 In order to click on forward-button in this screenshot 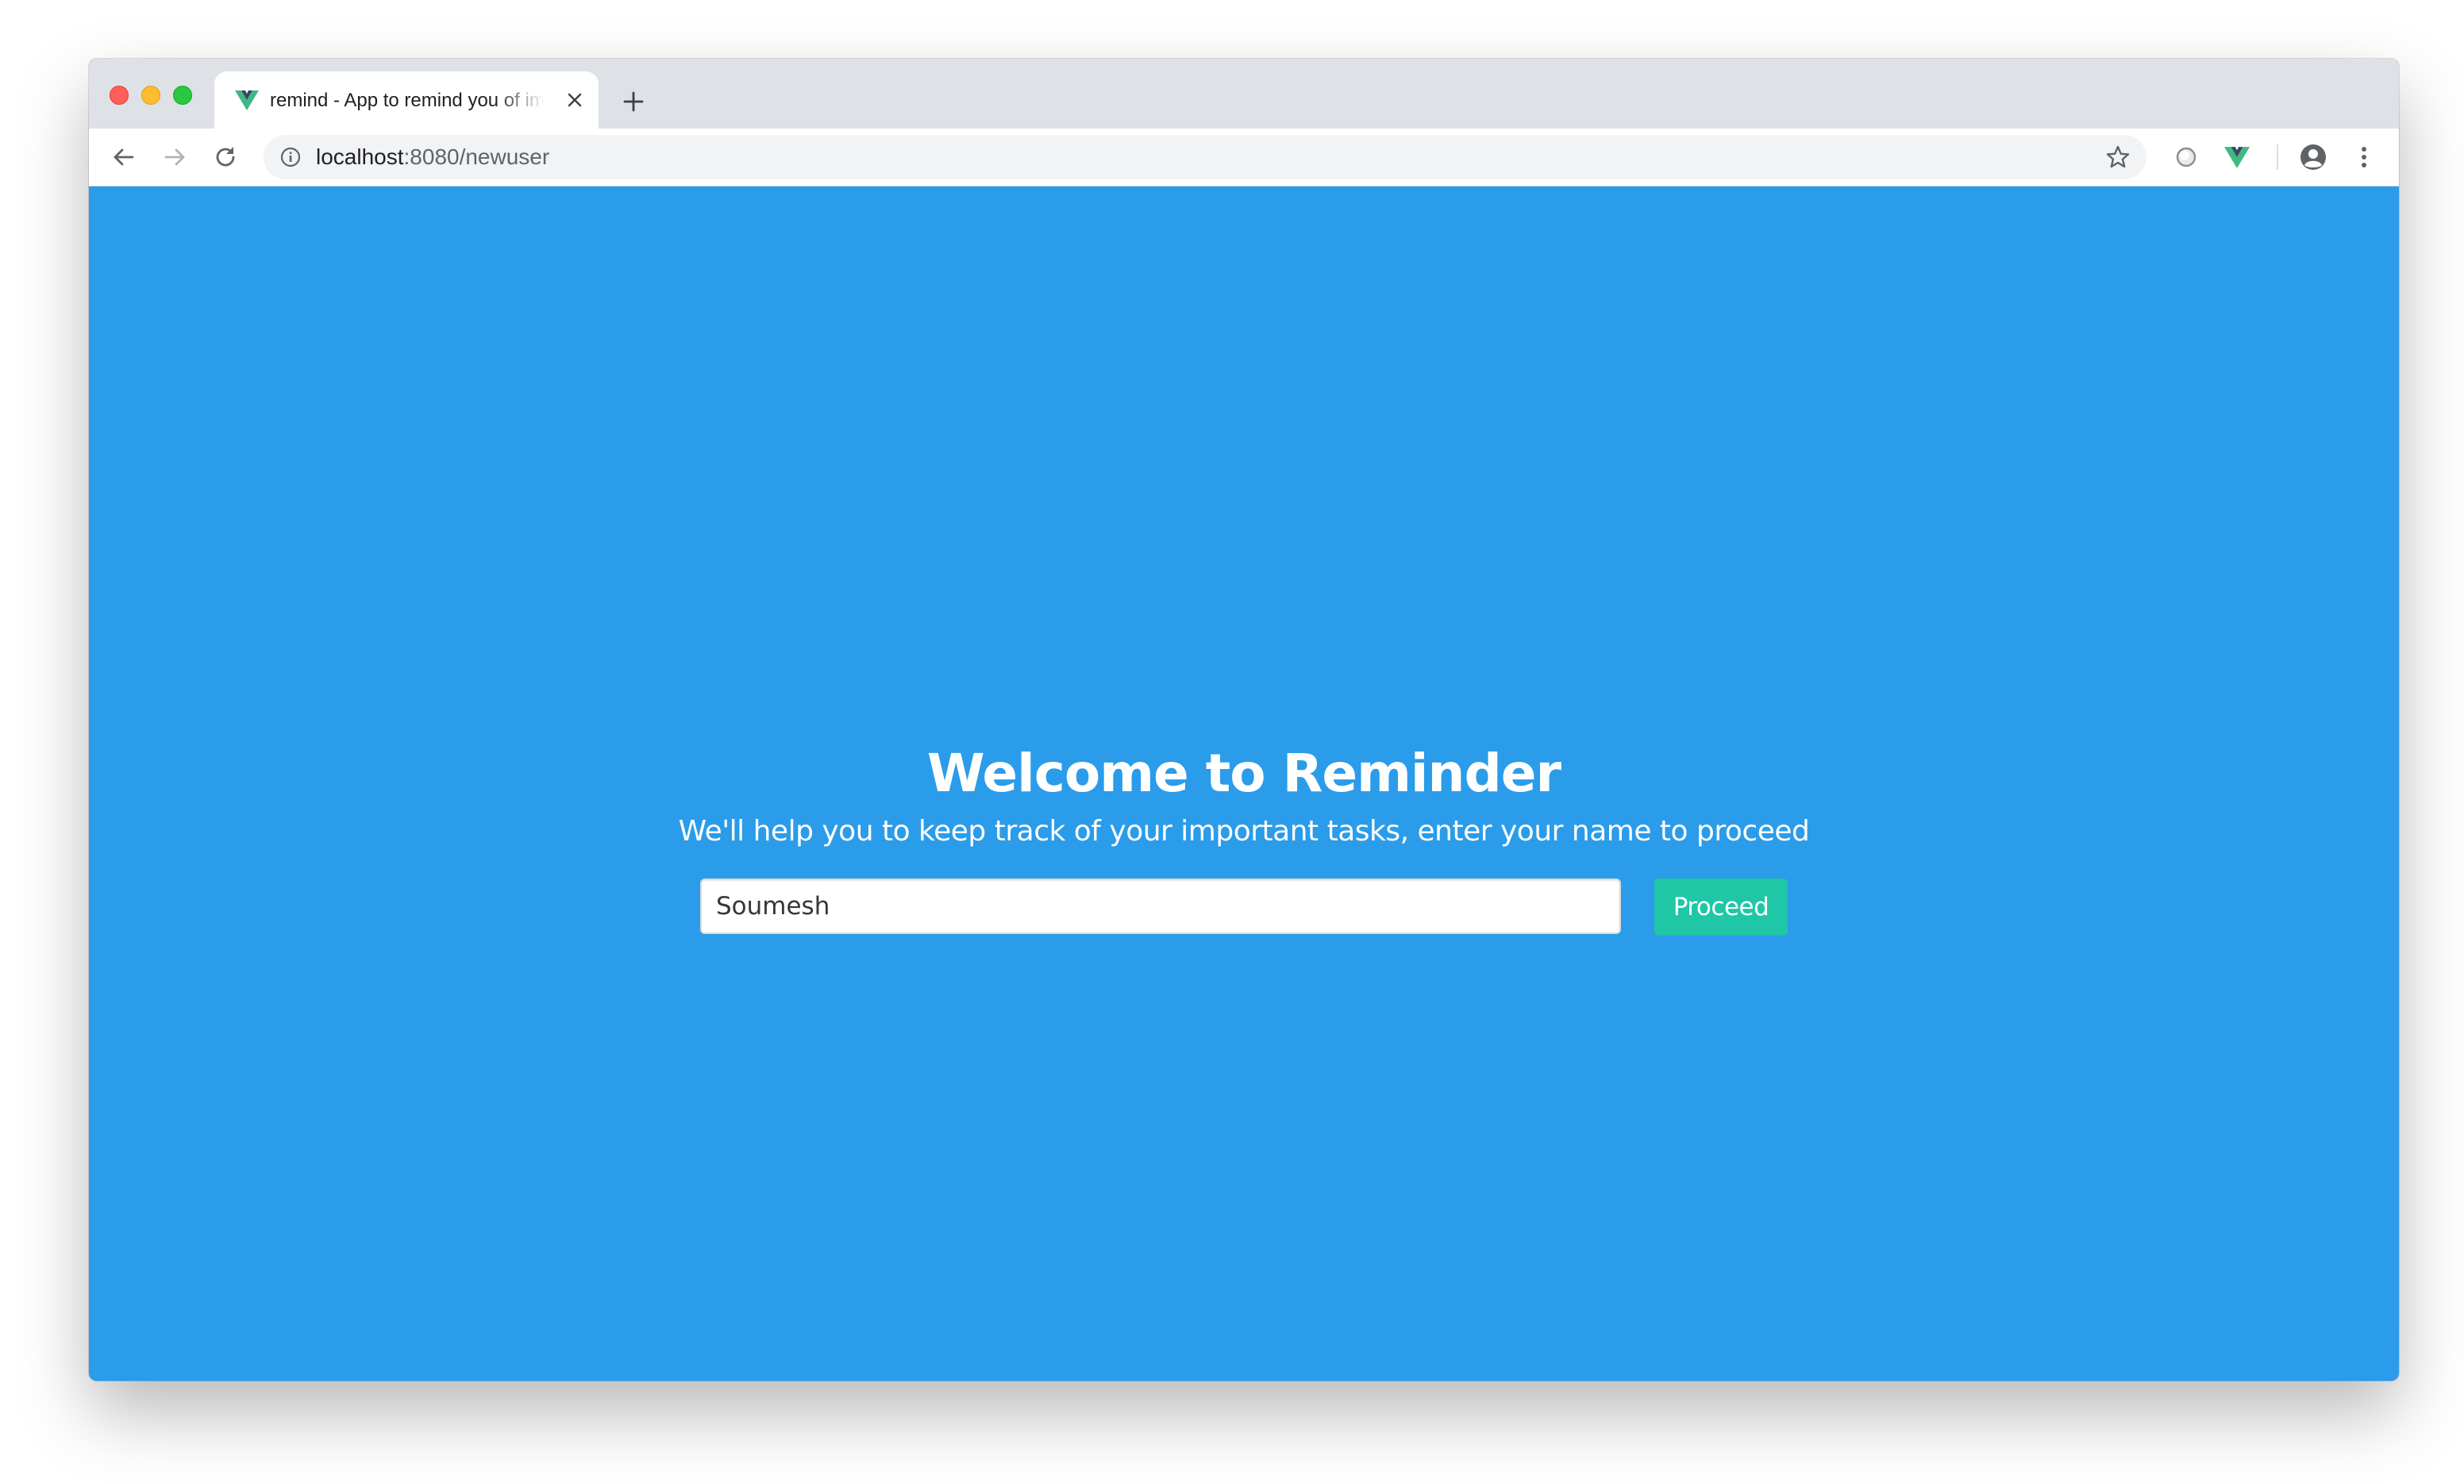, I will do `click(174, 157)`.